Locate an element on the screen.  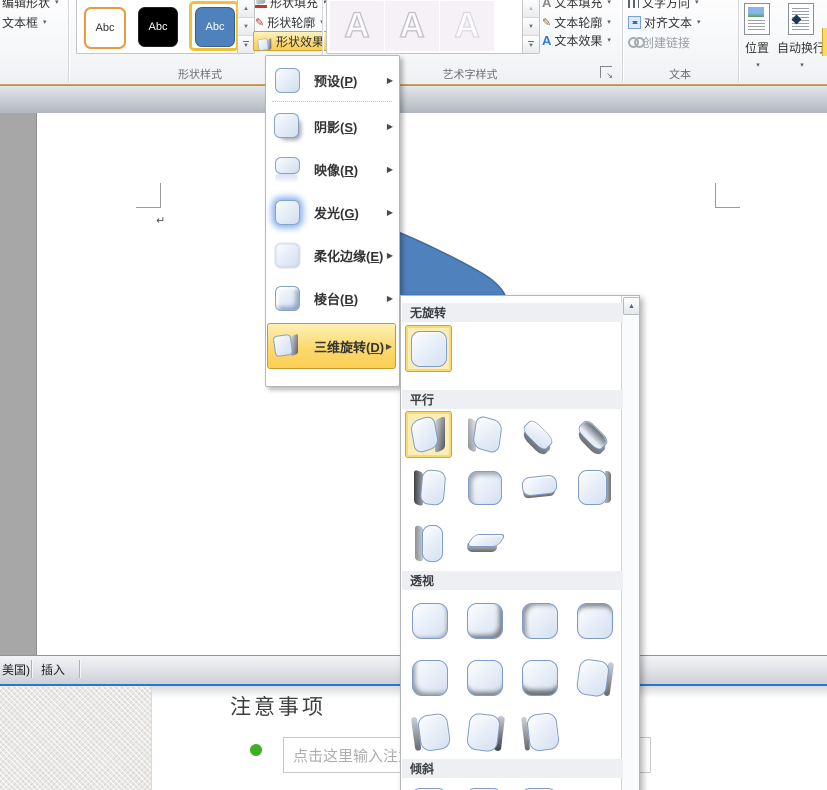
section-header-oblique: 倾斜 is located at coordinates (512, 768).